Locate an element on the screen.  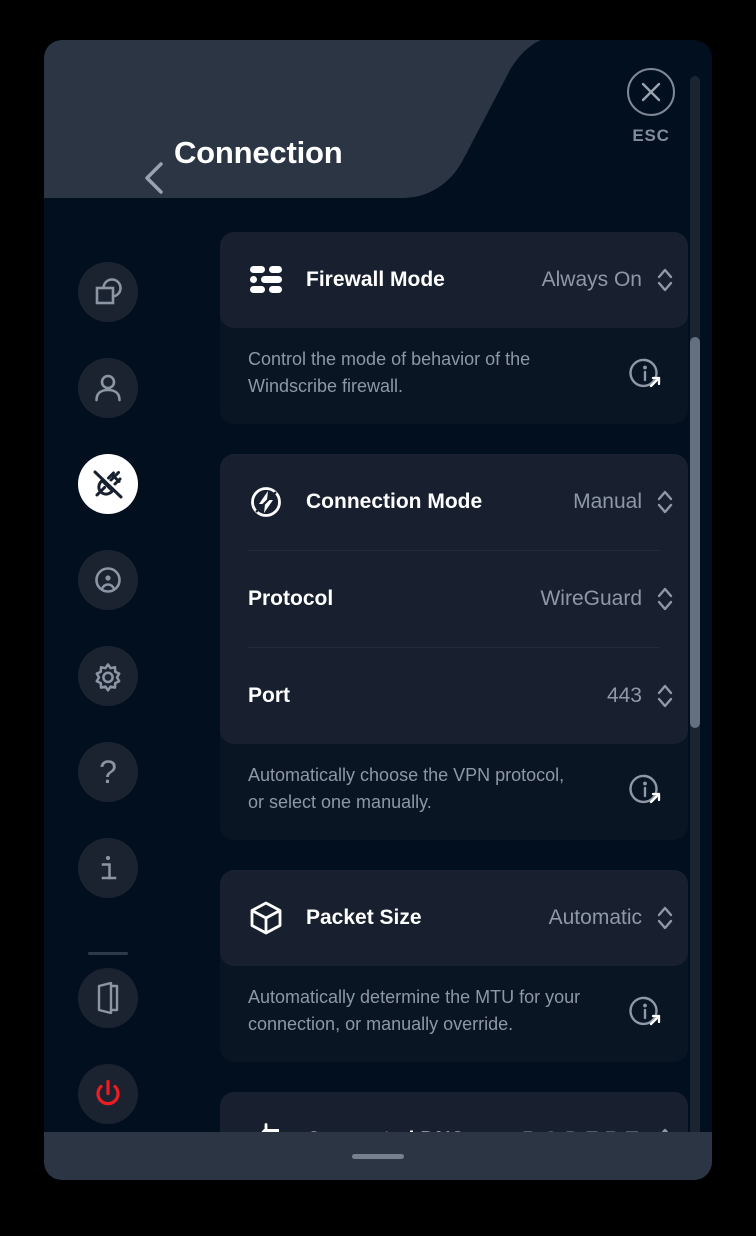
close-x-icon is located at coordinates (651, 92).